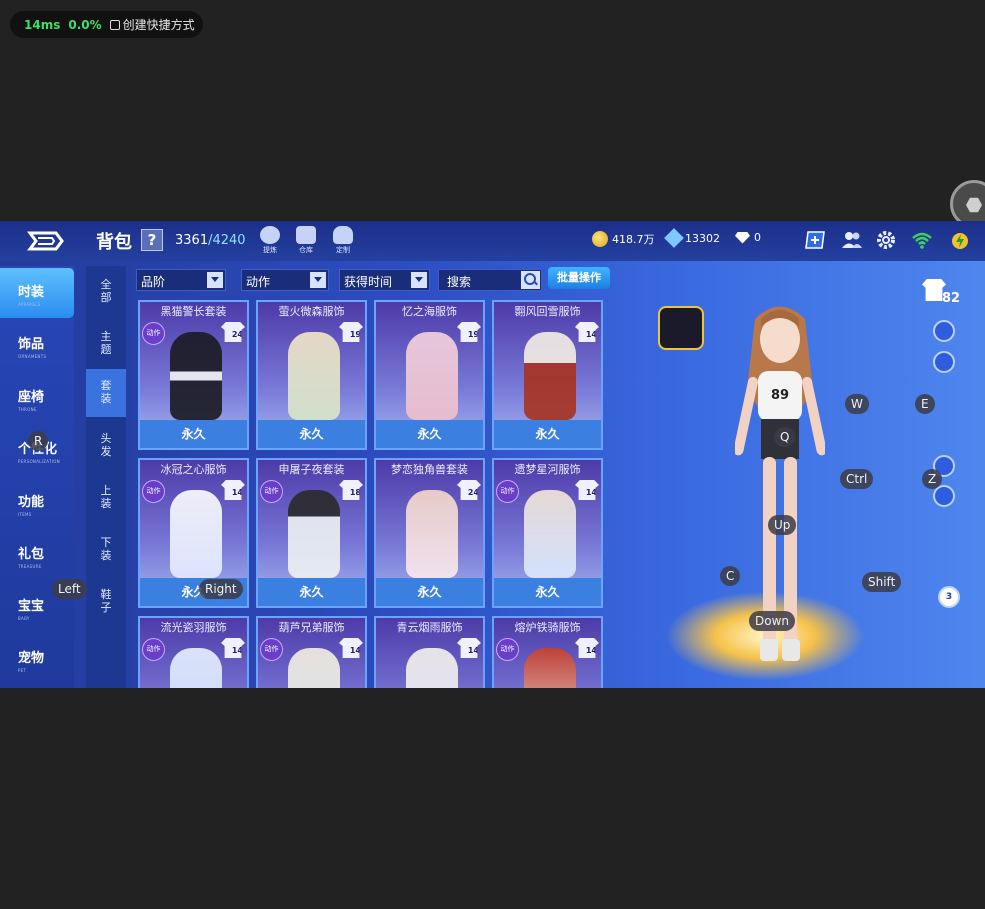 This screenshot has height=909, width=985. What do you see at coordinates (490, 280) in the screenshot?
I see `search-input: 搜索` at bounding box center [490, 280].